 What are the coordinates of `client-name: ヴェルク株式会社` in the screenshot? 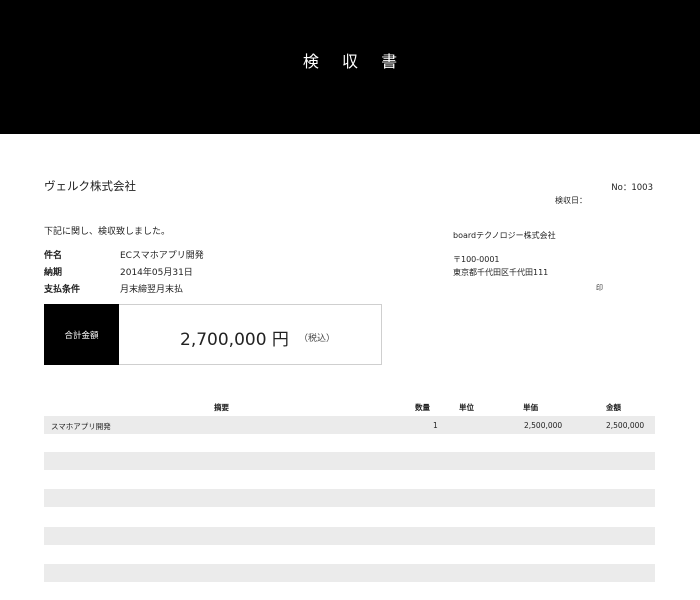 It's located at (90, 186).